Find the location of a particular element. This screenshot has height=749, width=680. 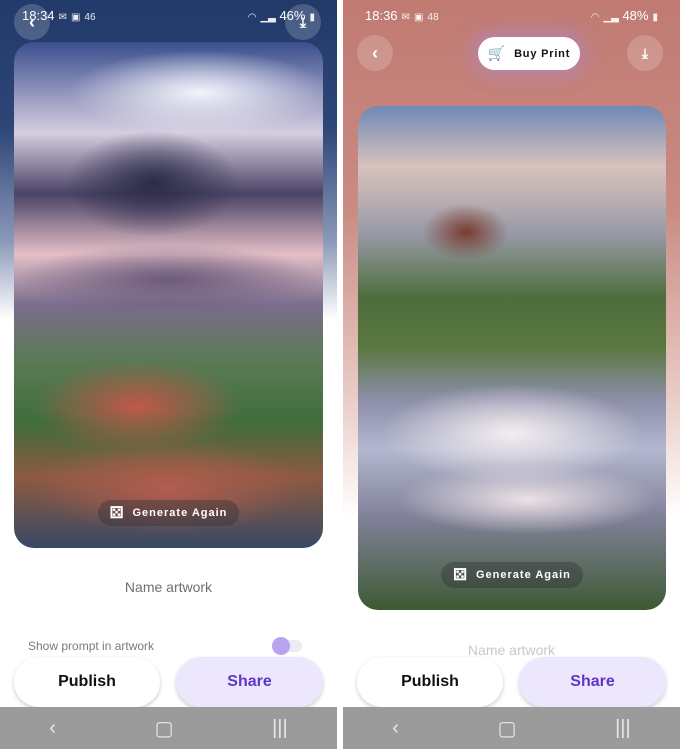

notification-badge: 48 is located at coordinates (433, 17).